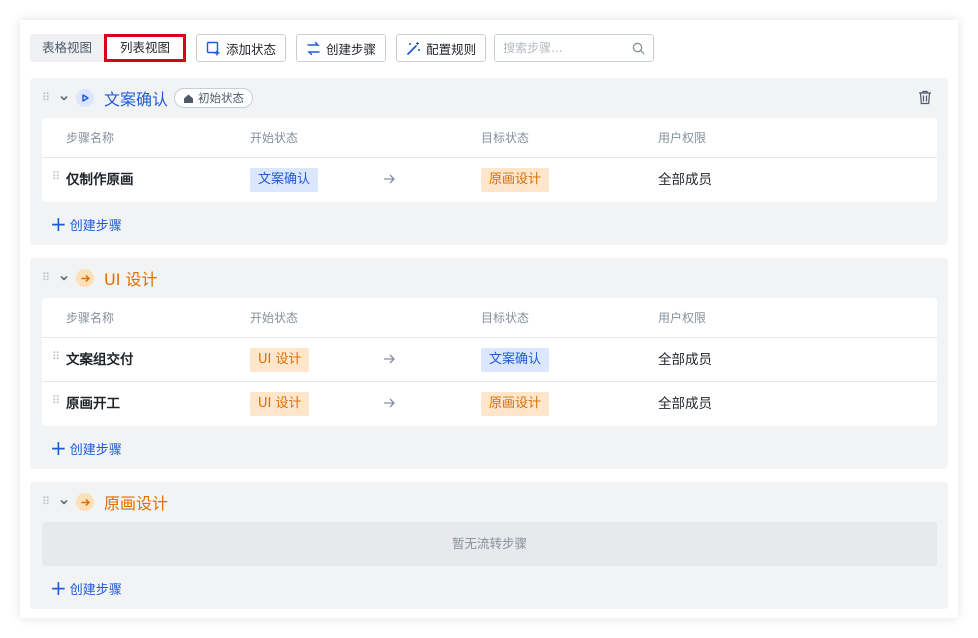 The image size is (978, 638). I want to click on create-step-label: 创建步骤, so click(351, 49).